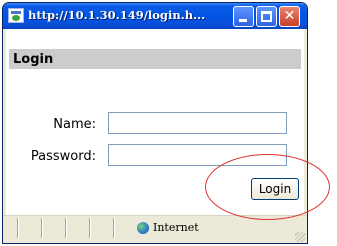 This screenshot has height=246, width=337. What do you see at coordinates (63, 156) in the screenshot?
I see `password-label: Password:` at bounding box center [63, 156].